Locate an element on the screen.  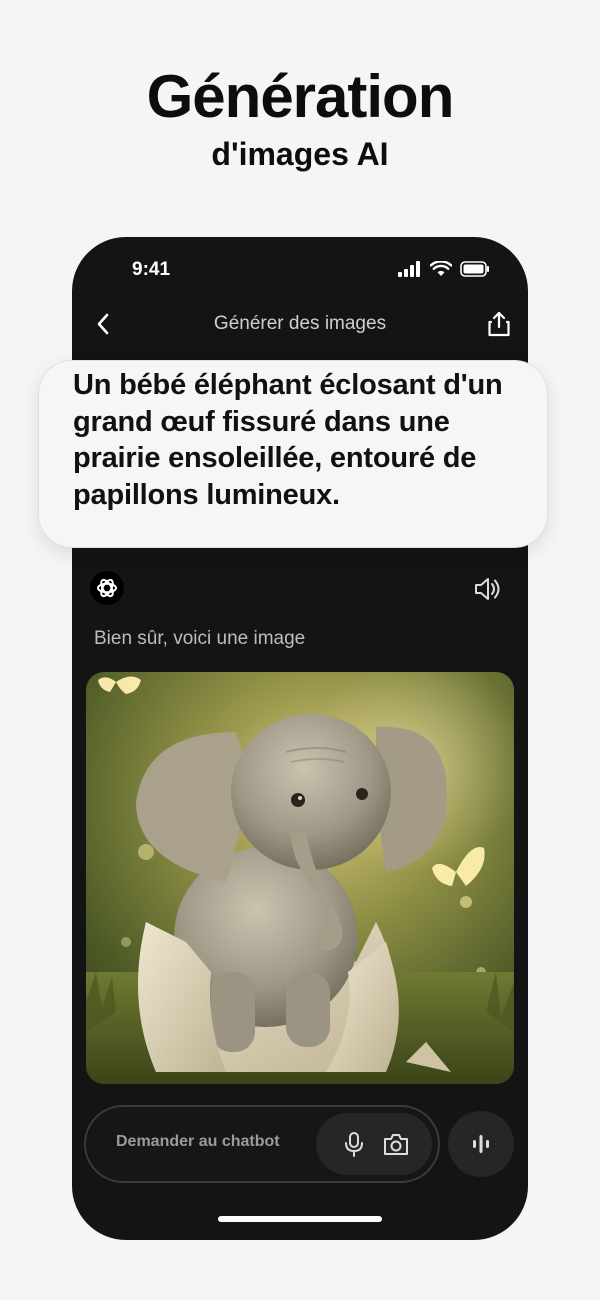
bot-reply-text: Bien sûr, voici une image is located at coordinates (200, 638).